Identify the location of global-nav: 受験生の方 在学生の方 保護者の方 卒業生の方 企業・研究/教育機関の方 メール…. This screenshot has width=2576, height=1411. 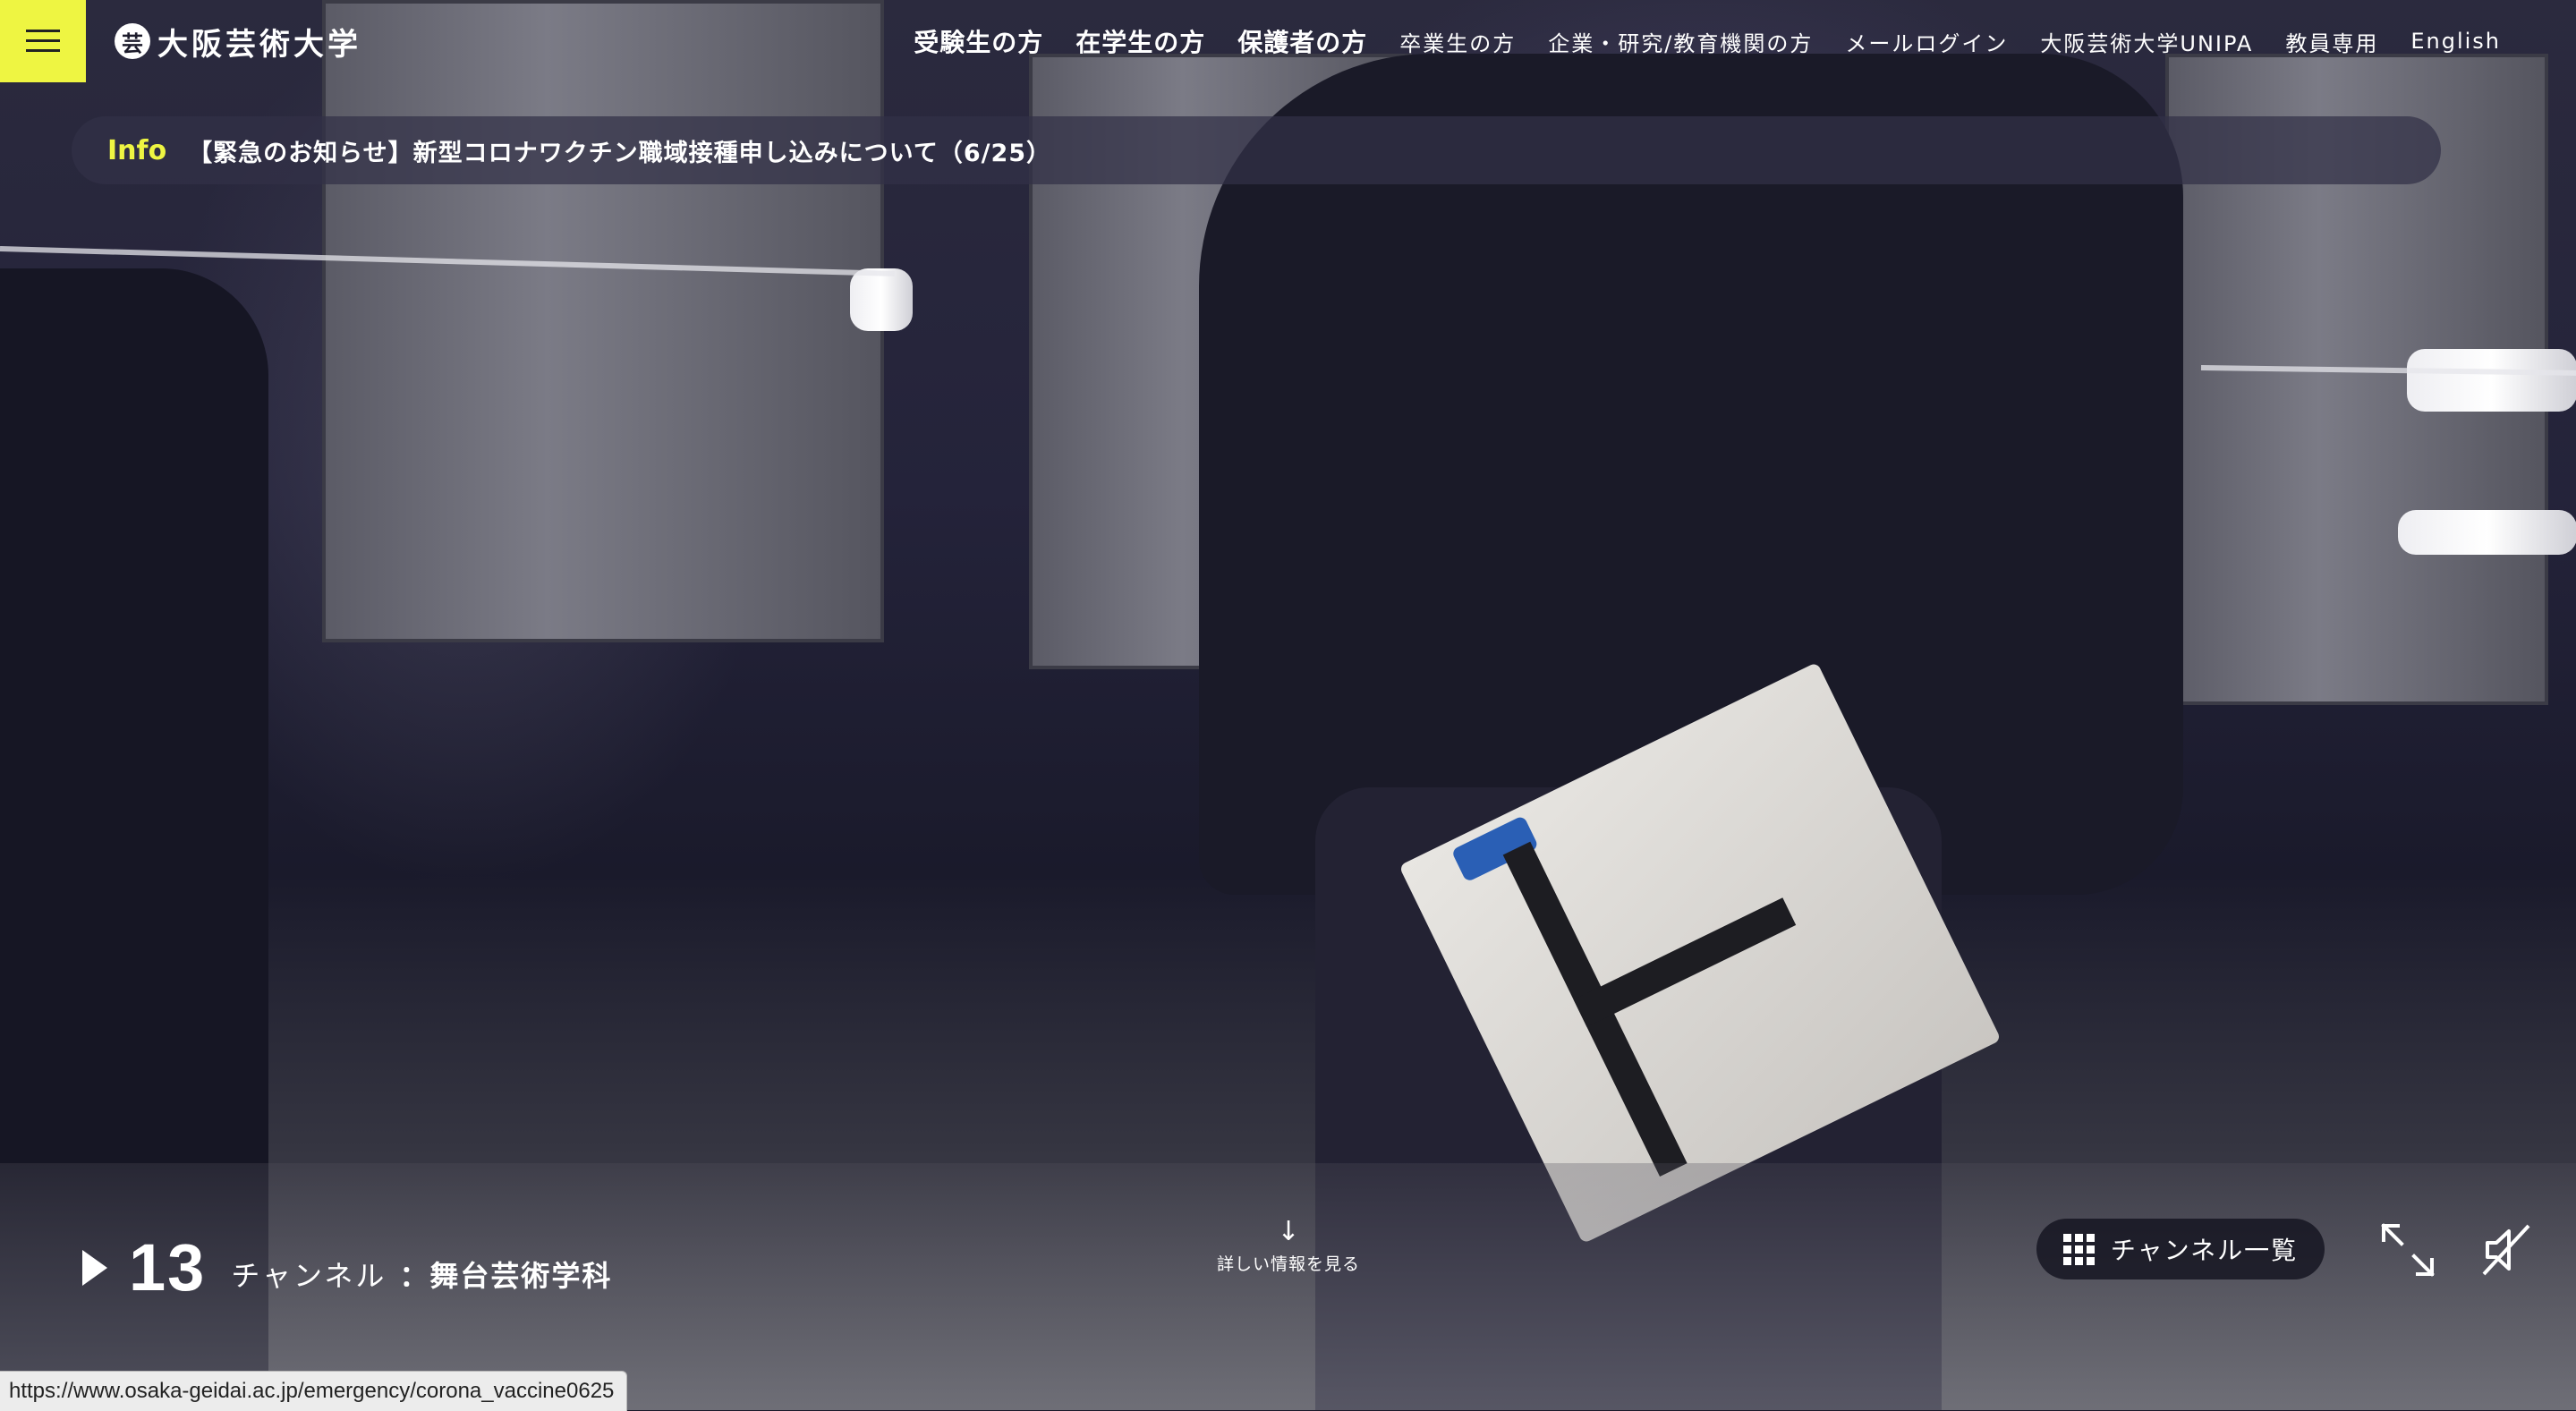
(1707, 41).